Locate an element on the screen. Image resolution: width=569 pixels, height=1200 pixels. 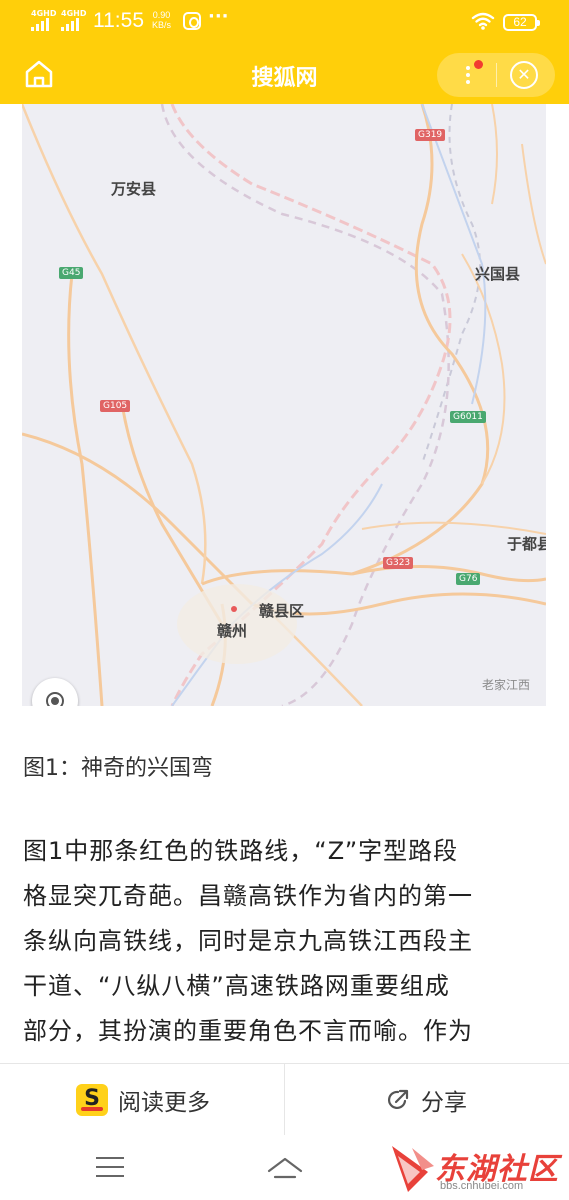
battery-indicator: 62 is located at coordinates (521, 22).